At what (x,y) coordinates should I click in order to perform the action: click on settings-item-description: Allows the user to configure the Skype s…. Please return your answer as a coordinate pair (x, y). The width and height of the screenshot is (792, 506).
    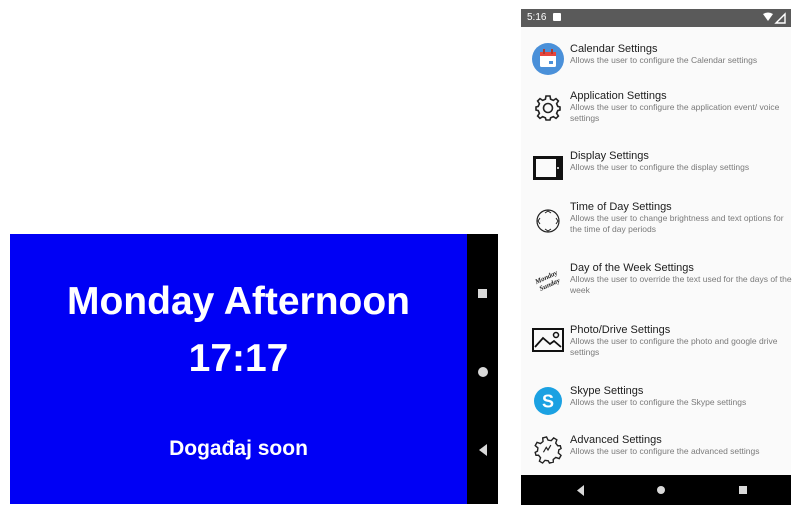
    Looking at the image, I should click on (658, 402).